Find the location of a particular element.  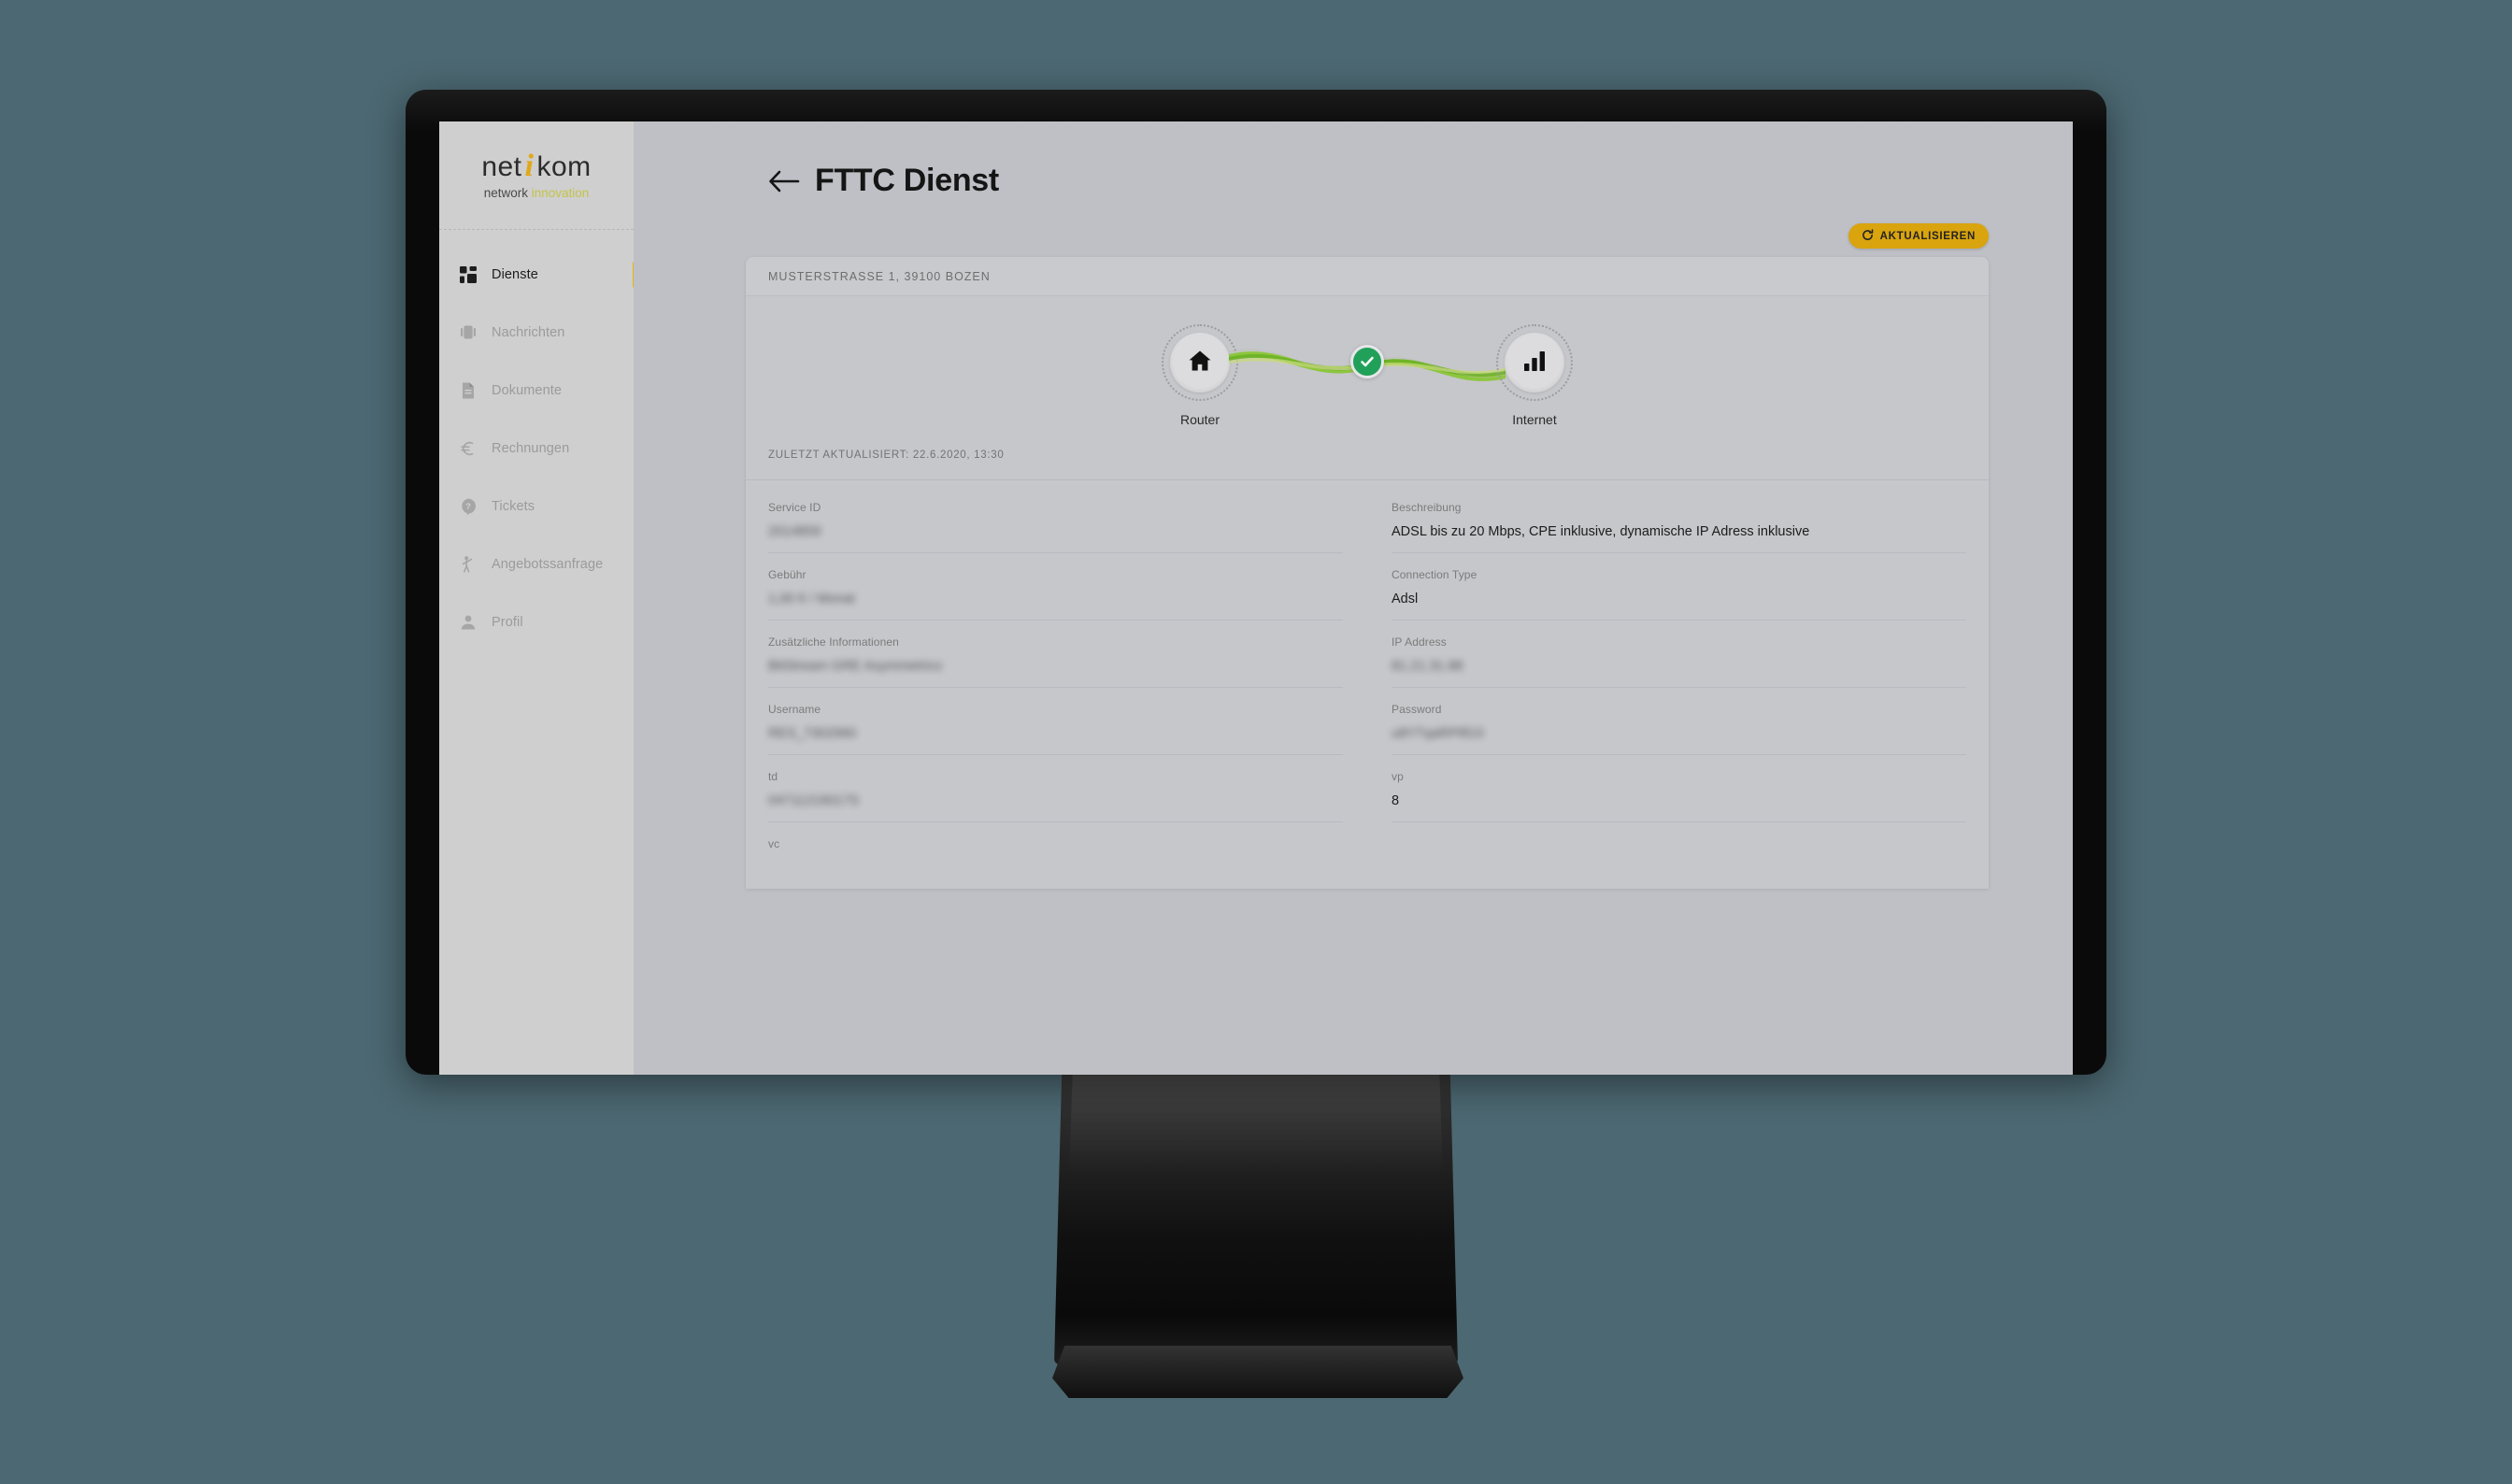

field-label: IP Address is located at coordinates (1419, 642).